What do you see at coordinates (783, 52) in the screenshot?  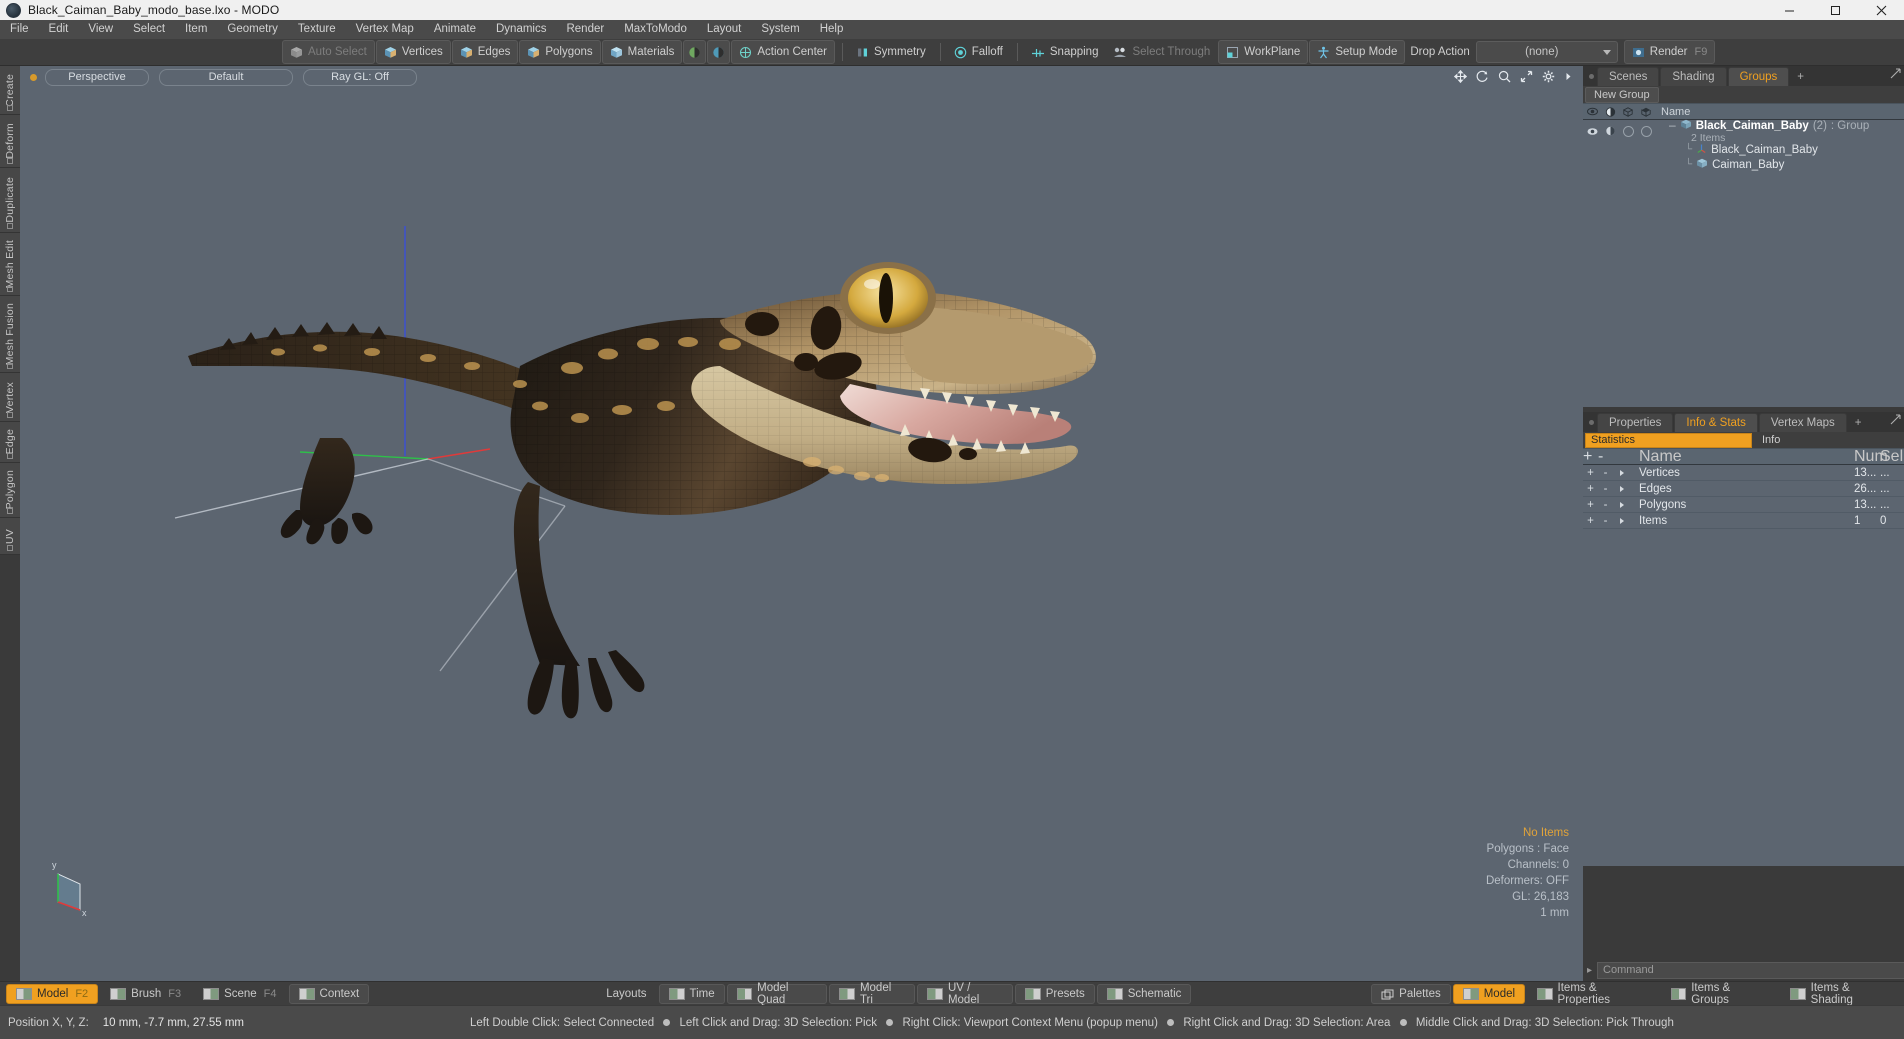 I see `action-center-button: Action Center` at bounding box center [783, 52].